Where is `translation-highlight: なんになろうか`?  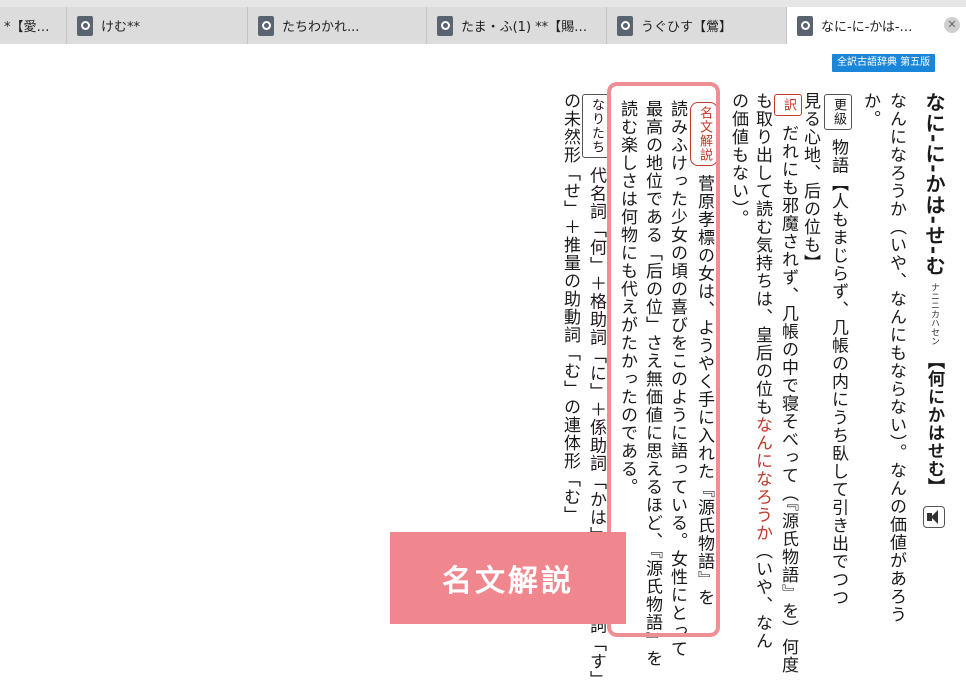
translation-highlight: なんになろうか is located at coordinates (762, 479).